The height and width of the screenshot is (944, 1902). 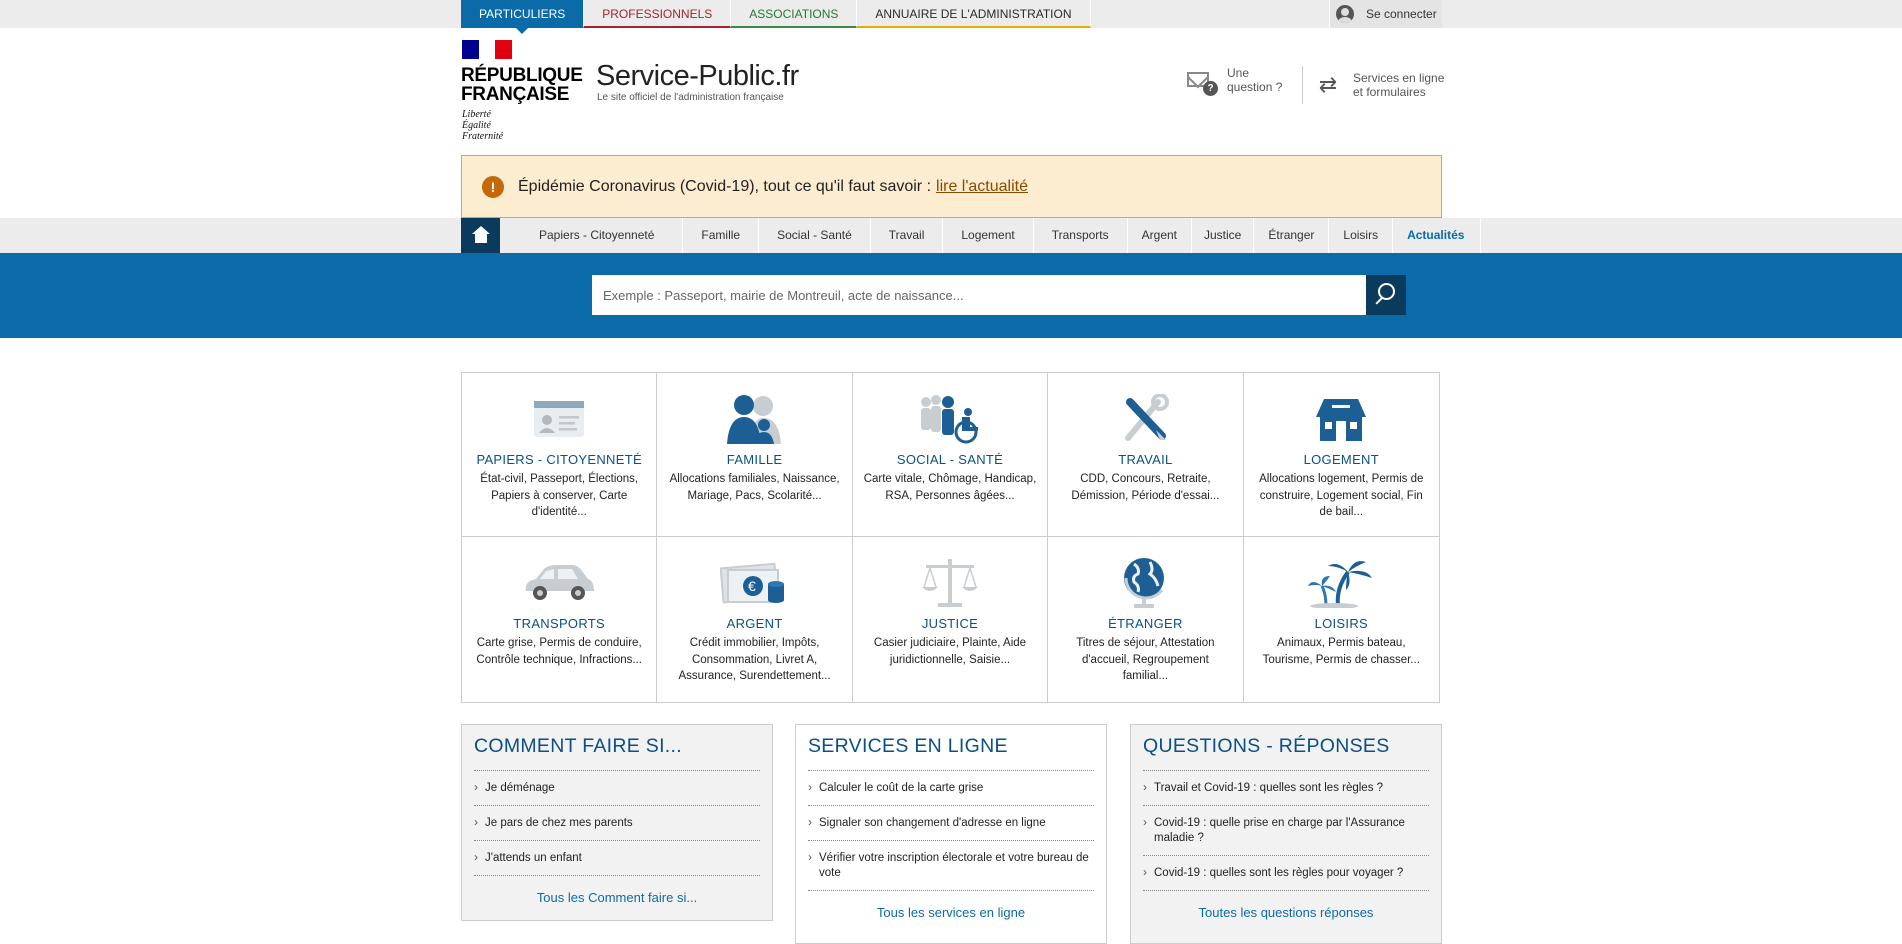 I want to click on box-title: QUESTIONS - RÉPONSES, so click(x=1286, y=748).